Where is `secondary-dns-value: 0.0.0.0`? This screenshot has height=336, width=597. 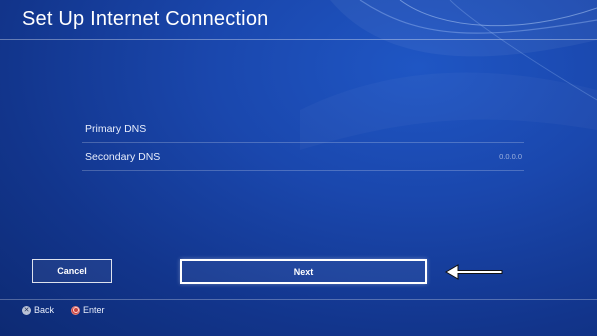
secondary-dns-value: 0.0.0.0 is located at coordinates (510, 156).